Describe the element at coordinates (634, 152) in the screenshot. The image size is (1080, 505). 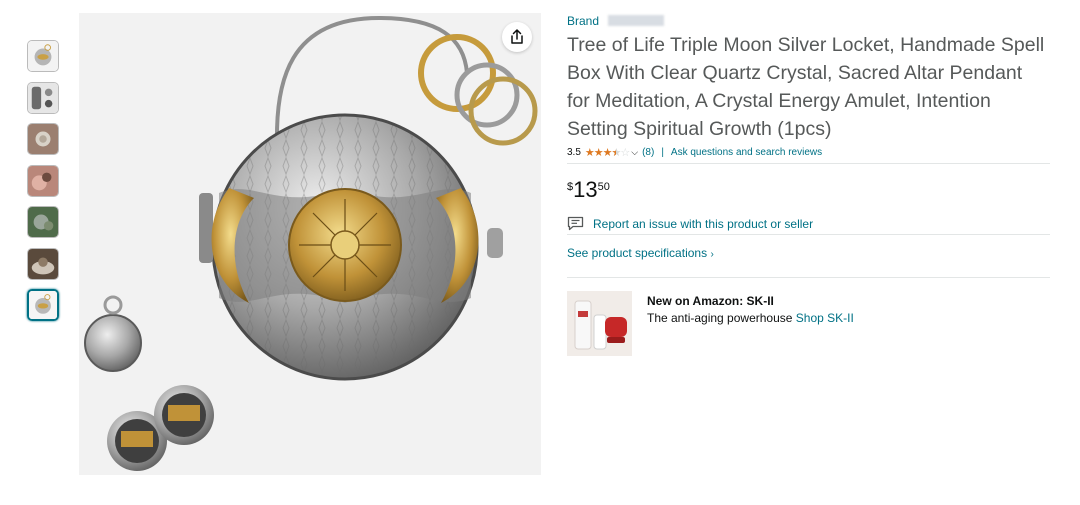
I see `chevron-down-icon: ⌵` at that location.